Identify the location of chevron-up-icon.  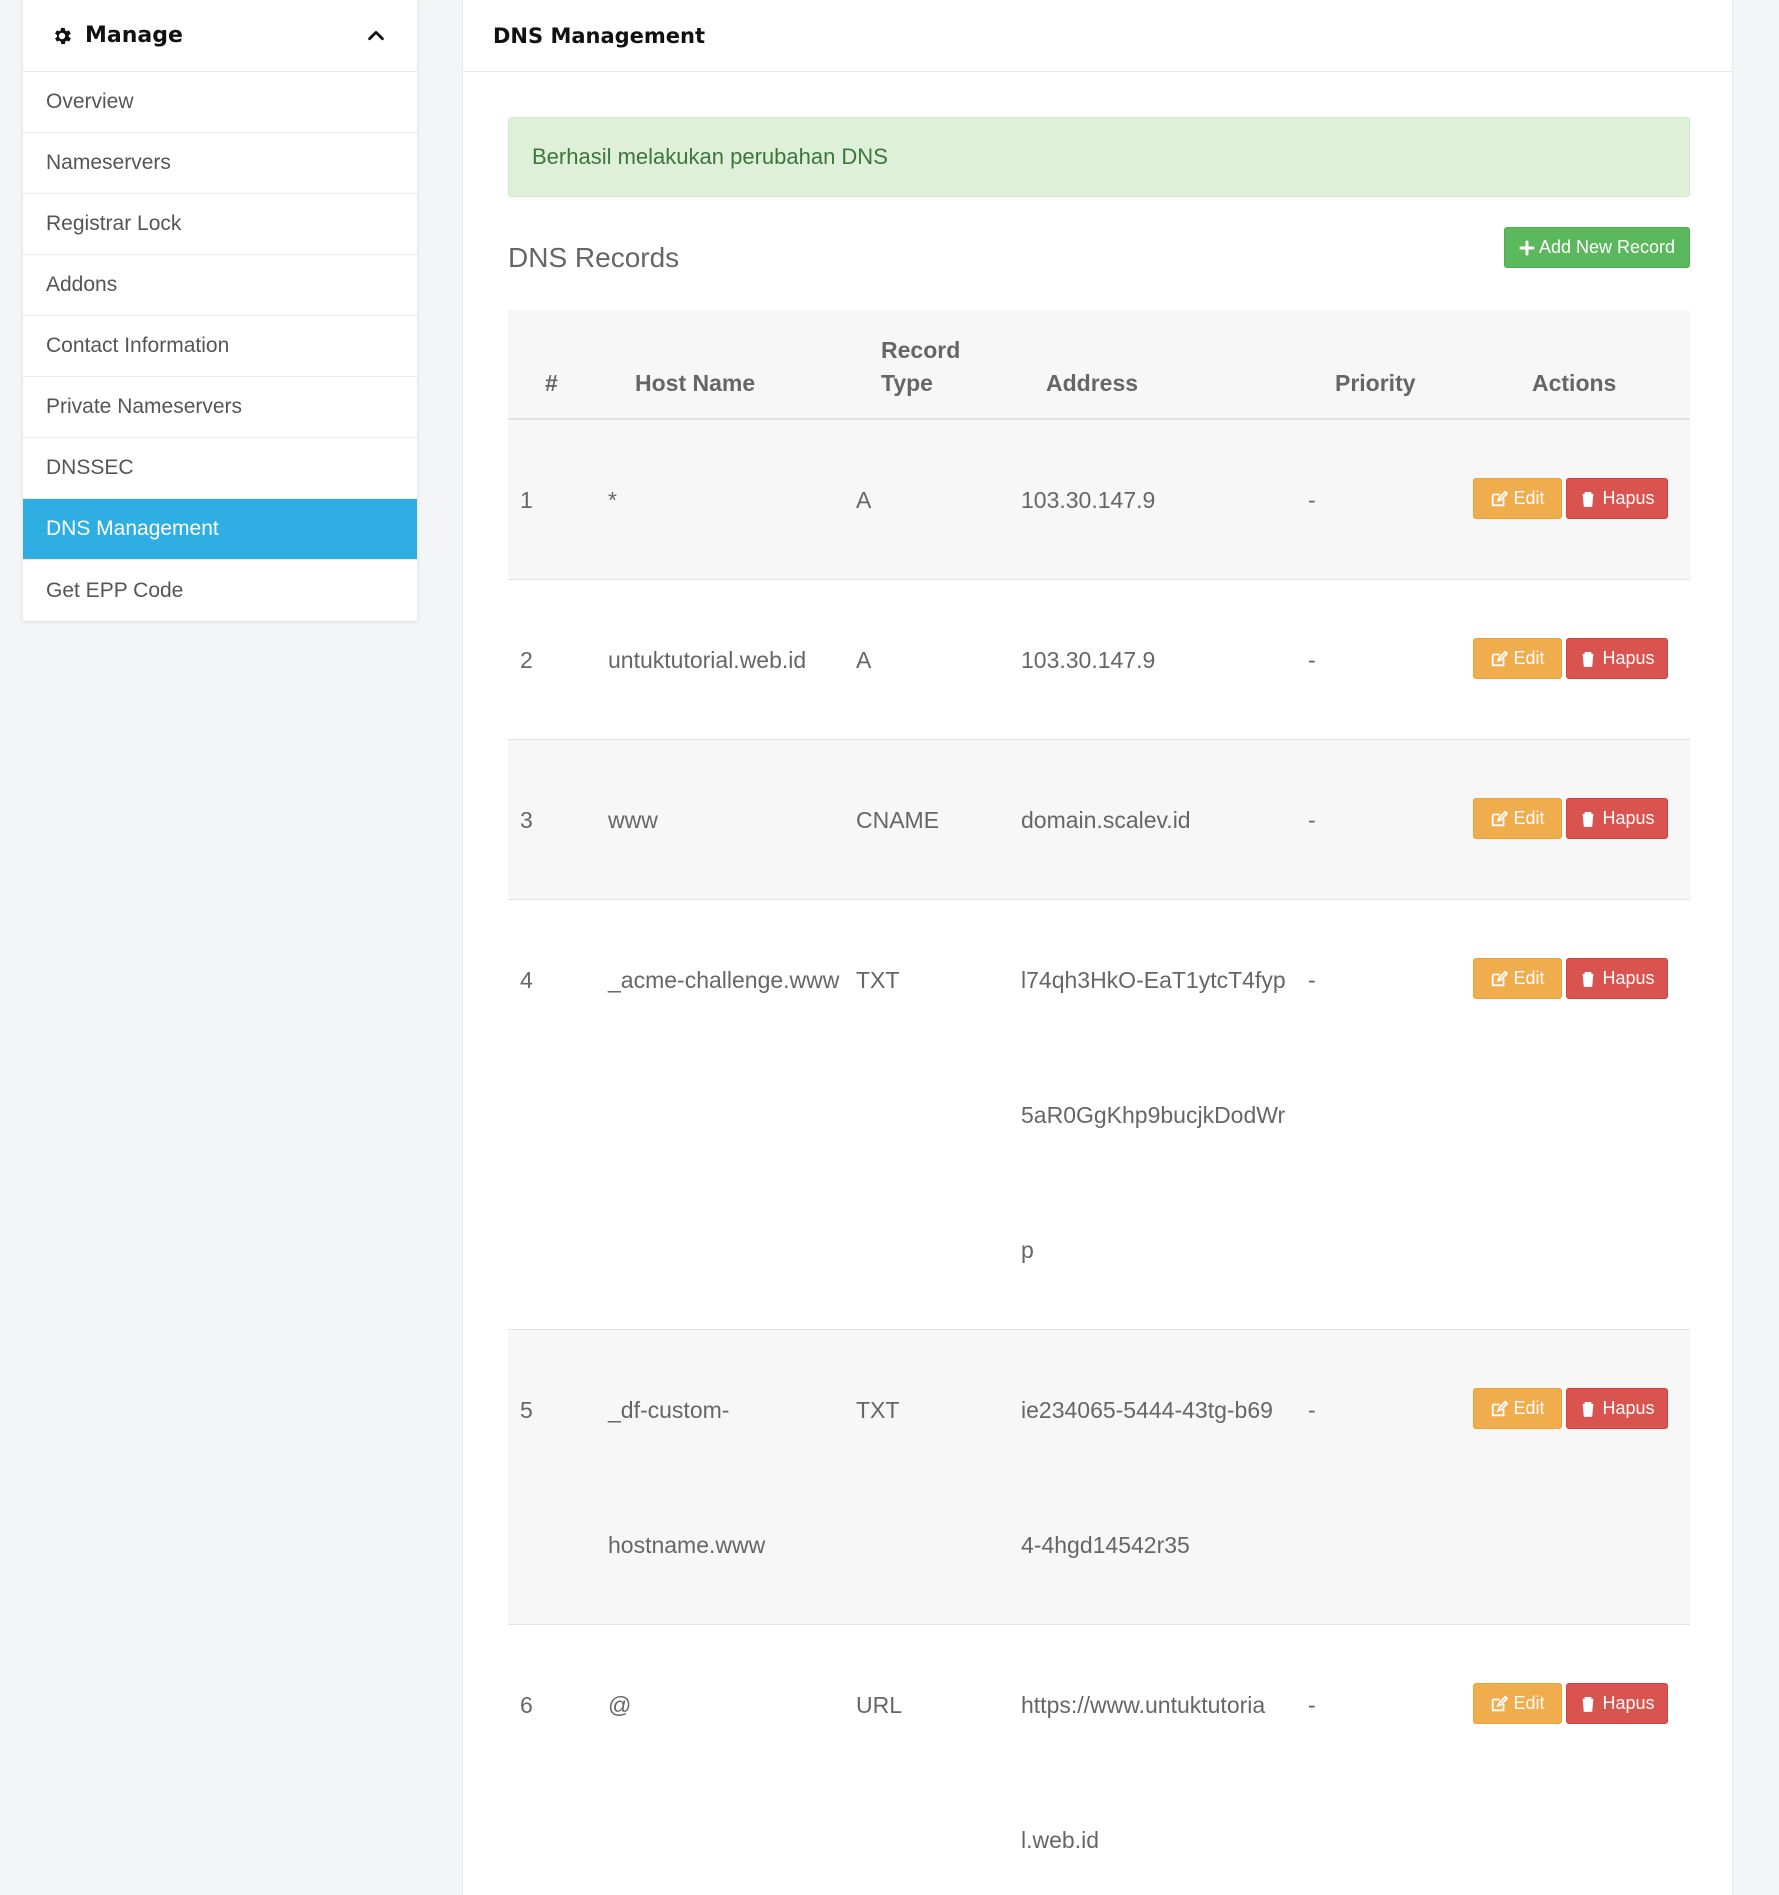
(376, 36).